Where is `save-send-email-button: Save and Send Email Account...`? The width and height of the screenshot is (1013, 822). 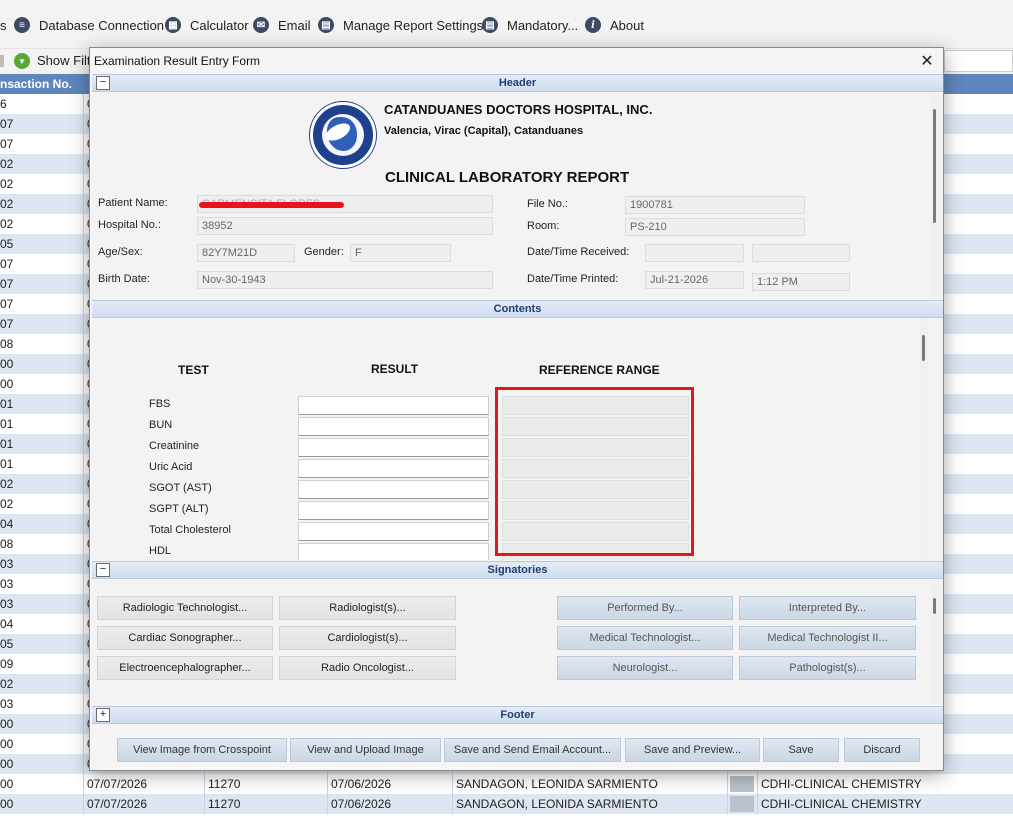 save-send-email-button: Save and Send Email Account... is located at coordinates (532, 750).